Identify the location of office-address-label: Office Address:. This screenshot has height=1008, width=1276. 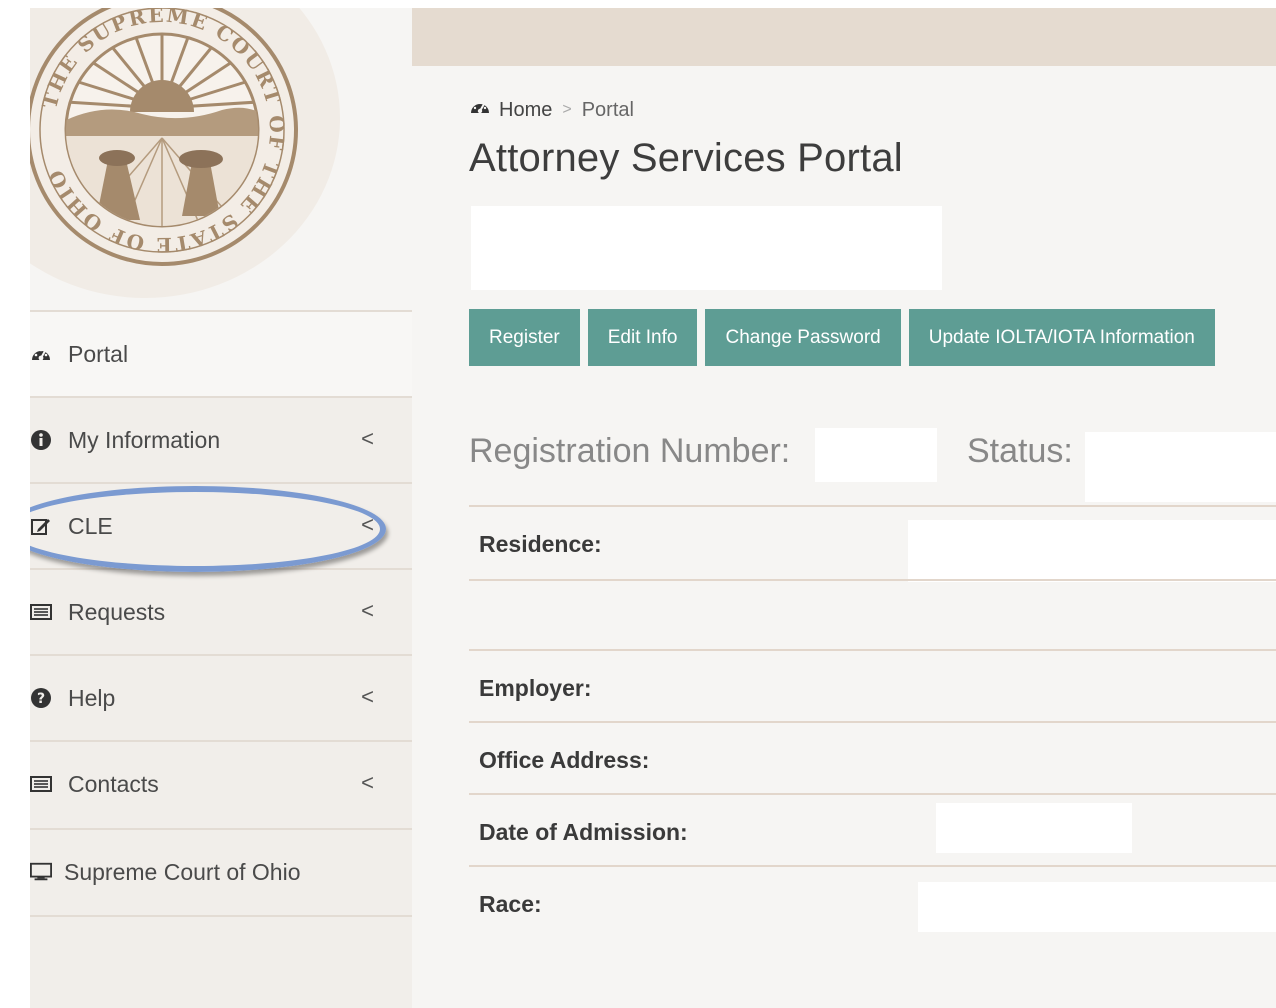
(564, 760).